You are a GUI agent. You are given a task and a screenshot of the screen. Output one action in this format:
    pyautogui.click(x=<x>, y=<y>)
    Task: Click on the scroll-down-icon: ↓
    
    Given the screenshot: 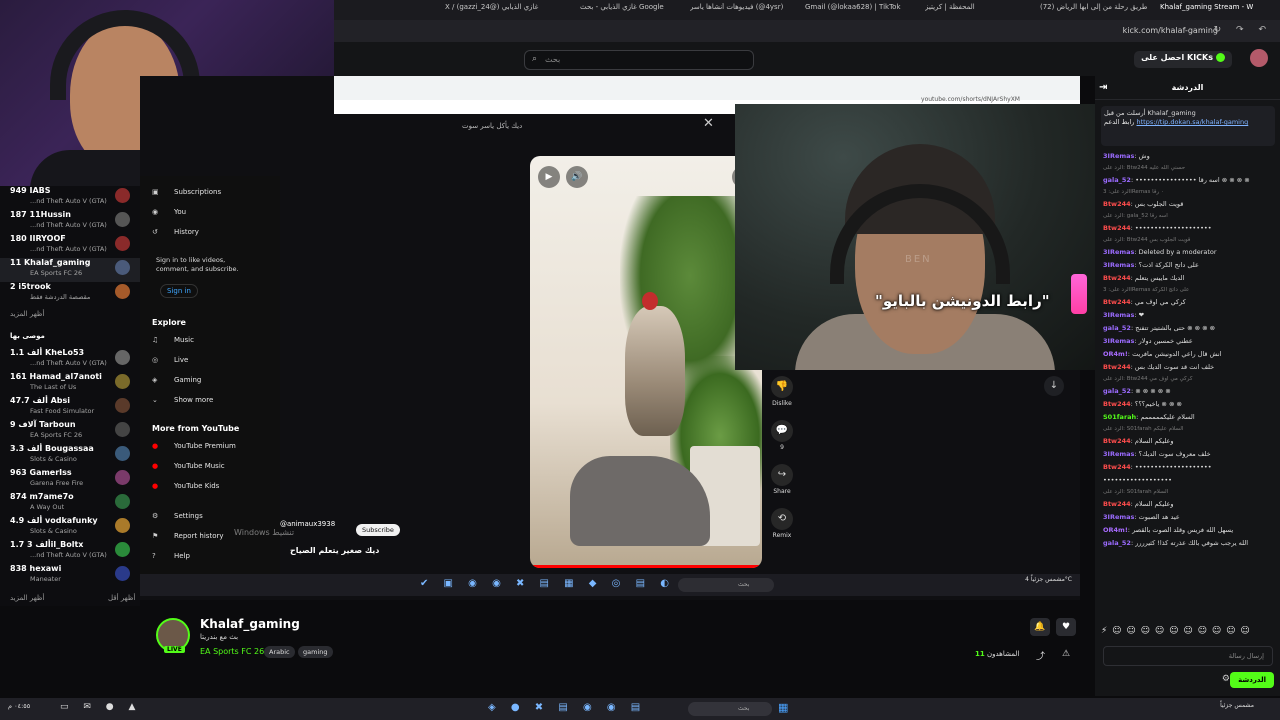 What is the action you would take?
    pyautogui.click(x=1054, y=386)
    